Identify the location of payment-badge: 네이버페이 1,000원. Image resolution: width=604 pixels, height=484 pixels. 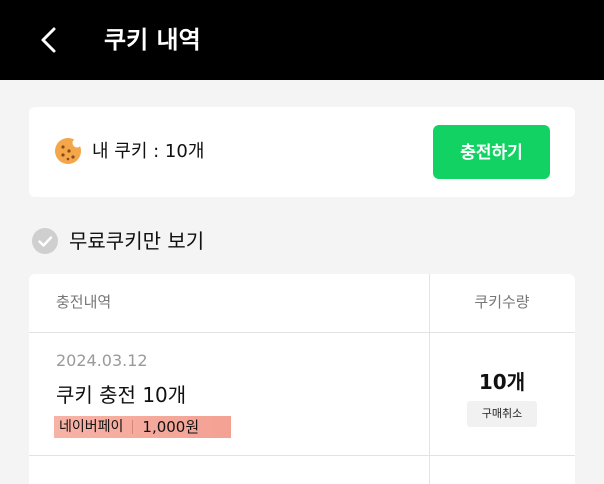
(142, 427).